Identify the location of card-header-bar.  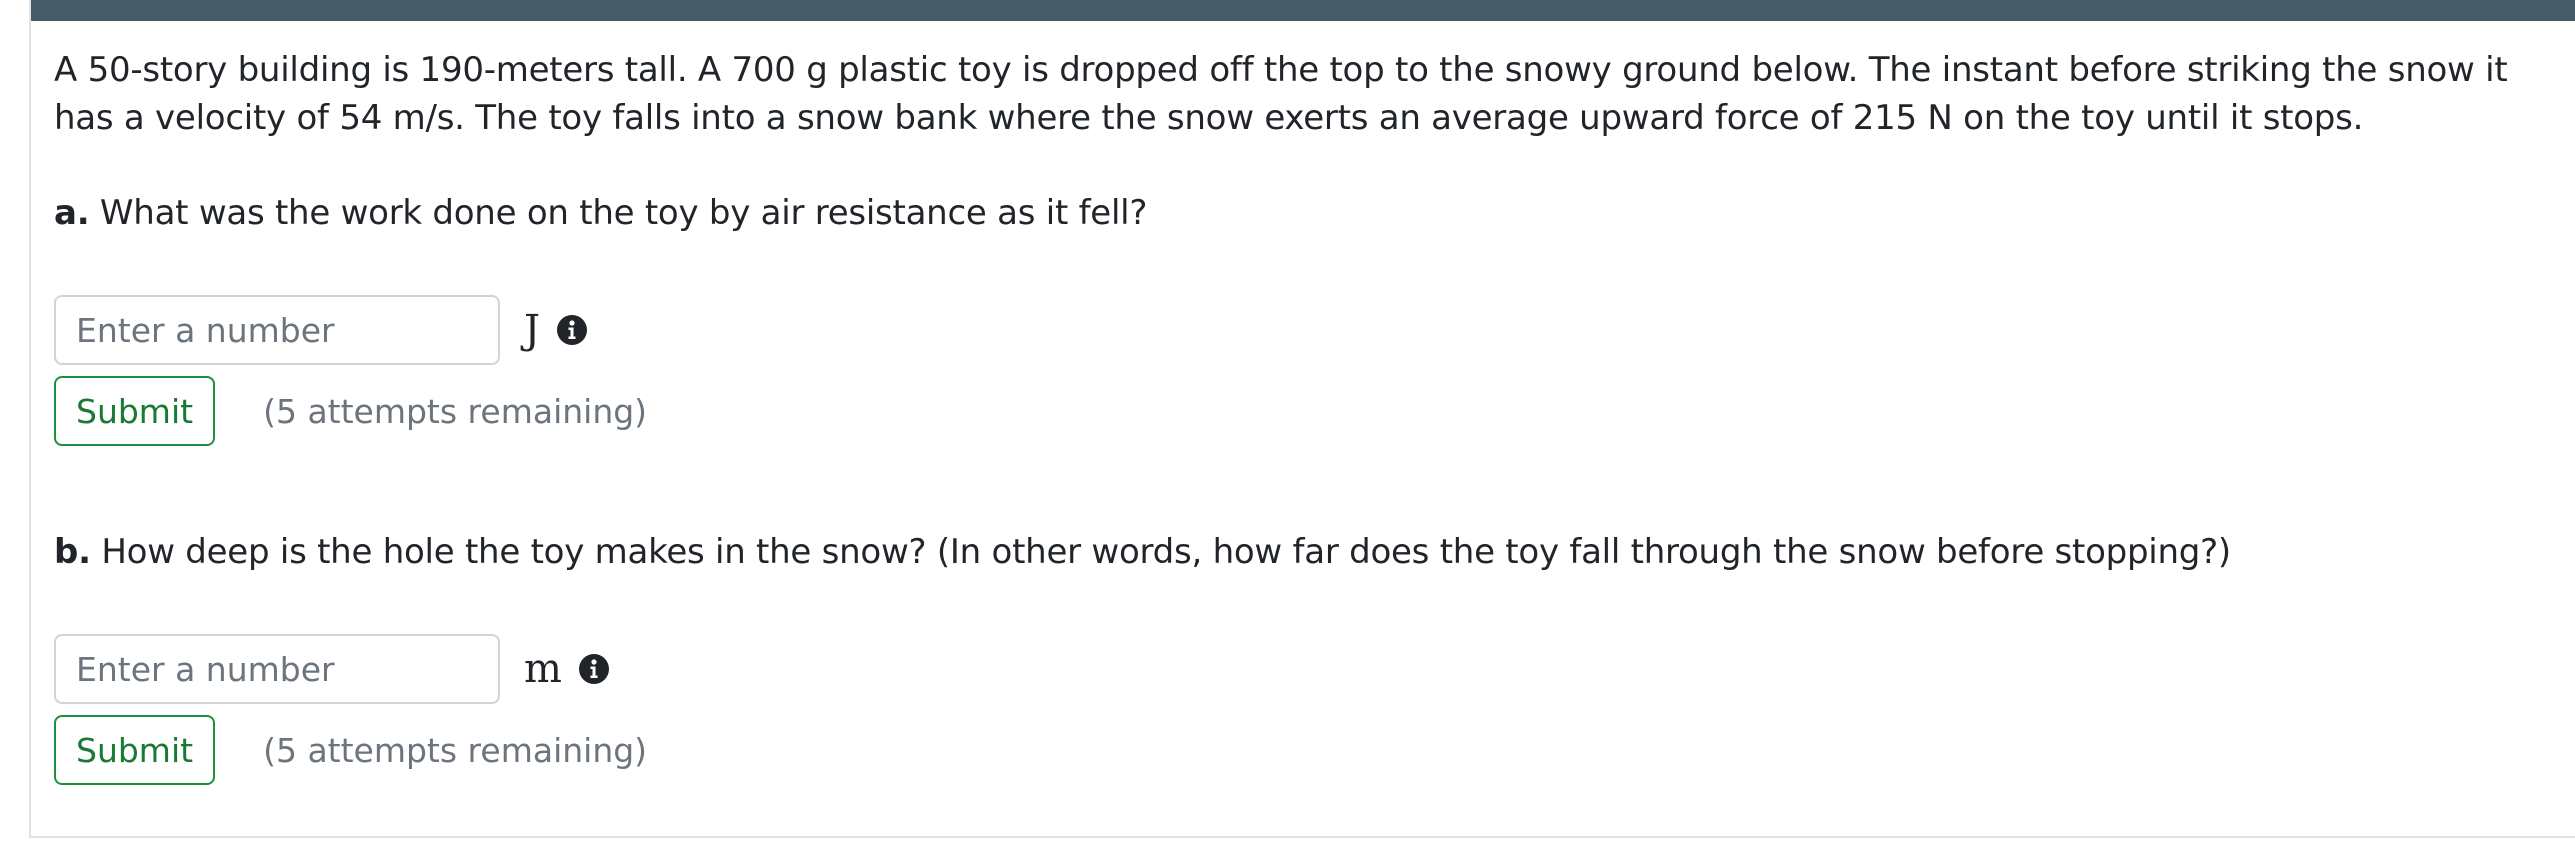
(1303, 10).